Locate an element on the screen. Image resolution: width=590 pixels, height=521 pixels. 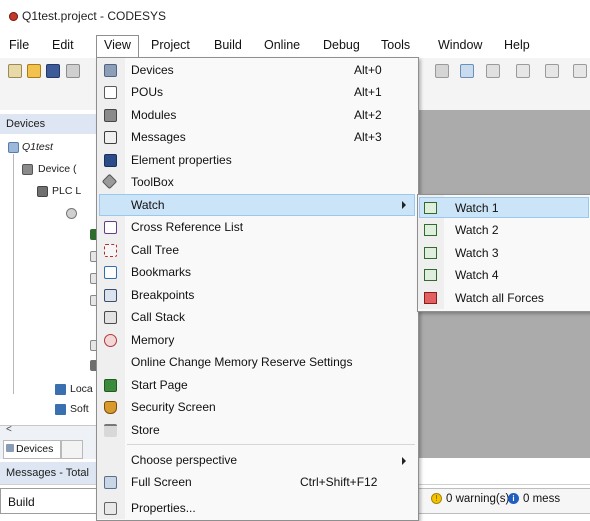
full-screen-icon is located at coordinates (110, 482).